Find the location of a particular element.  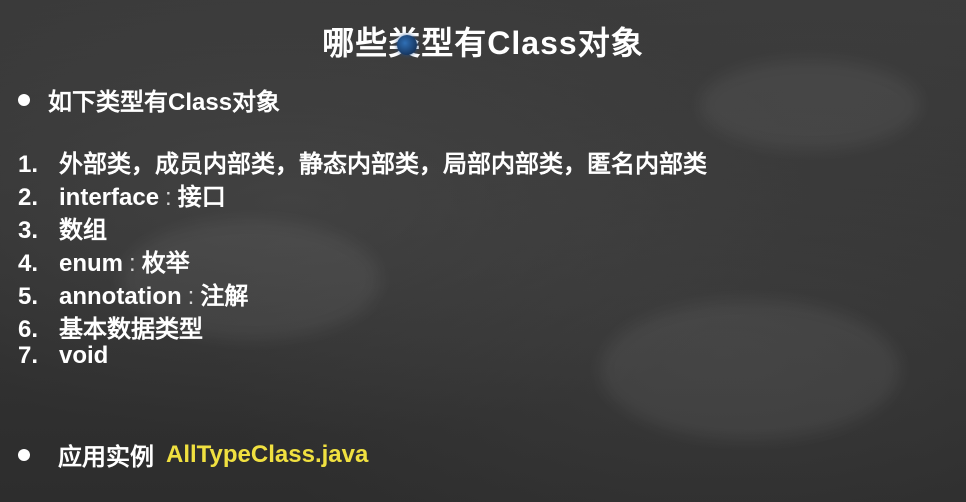

list-number: 6. is located at coordinates (28, 329).